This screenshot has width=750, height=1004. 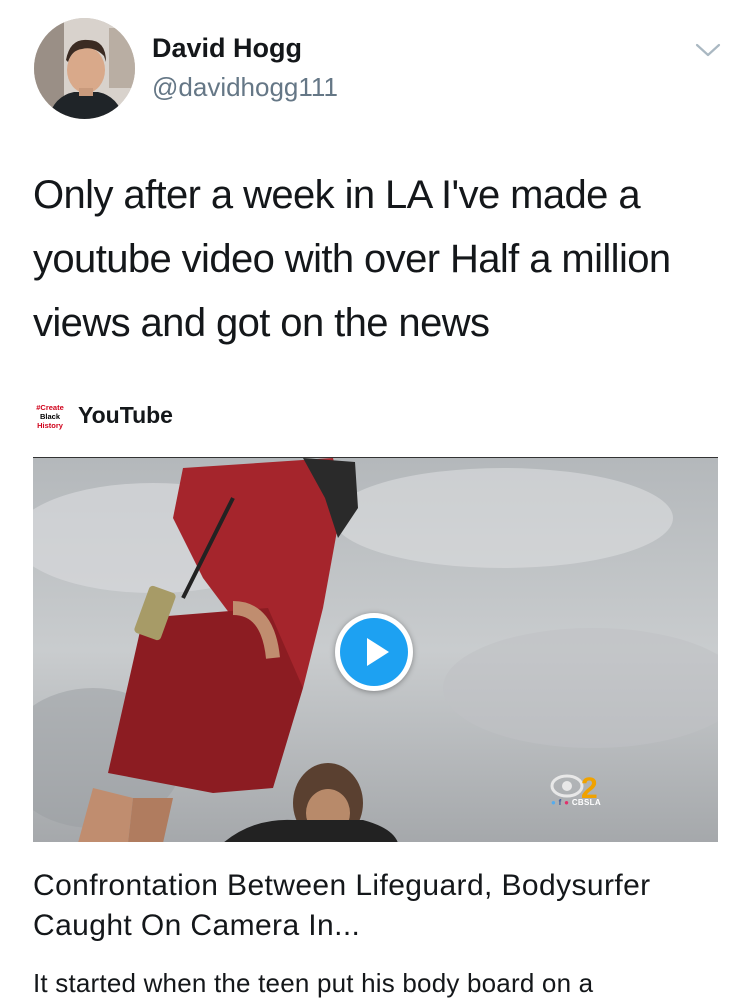 I want to click on author-handle: @davidhogg111, so click(x=245, y=87).